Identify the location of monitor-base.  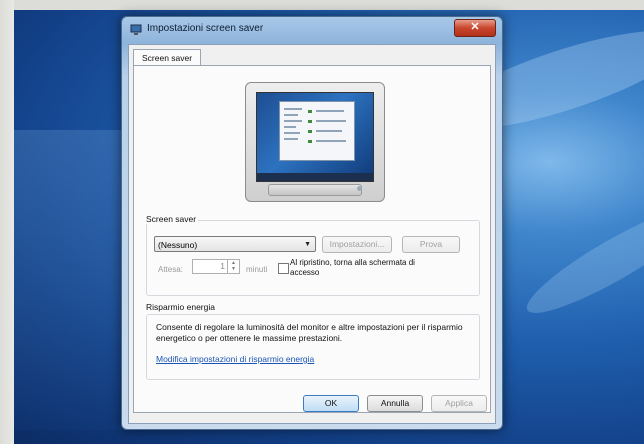
(315, 190).